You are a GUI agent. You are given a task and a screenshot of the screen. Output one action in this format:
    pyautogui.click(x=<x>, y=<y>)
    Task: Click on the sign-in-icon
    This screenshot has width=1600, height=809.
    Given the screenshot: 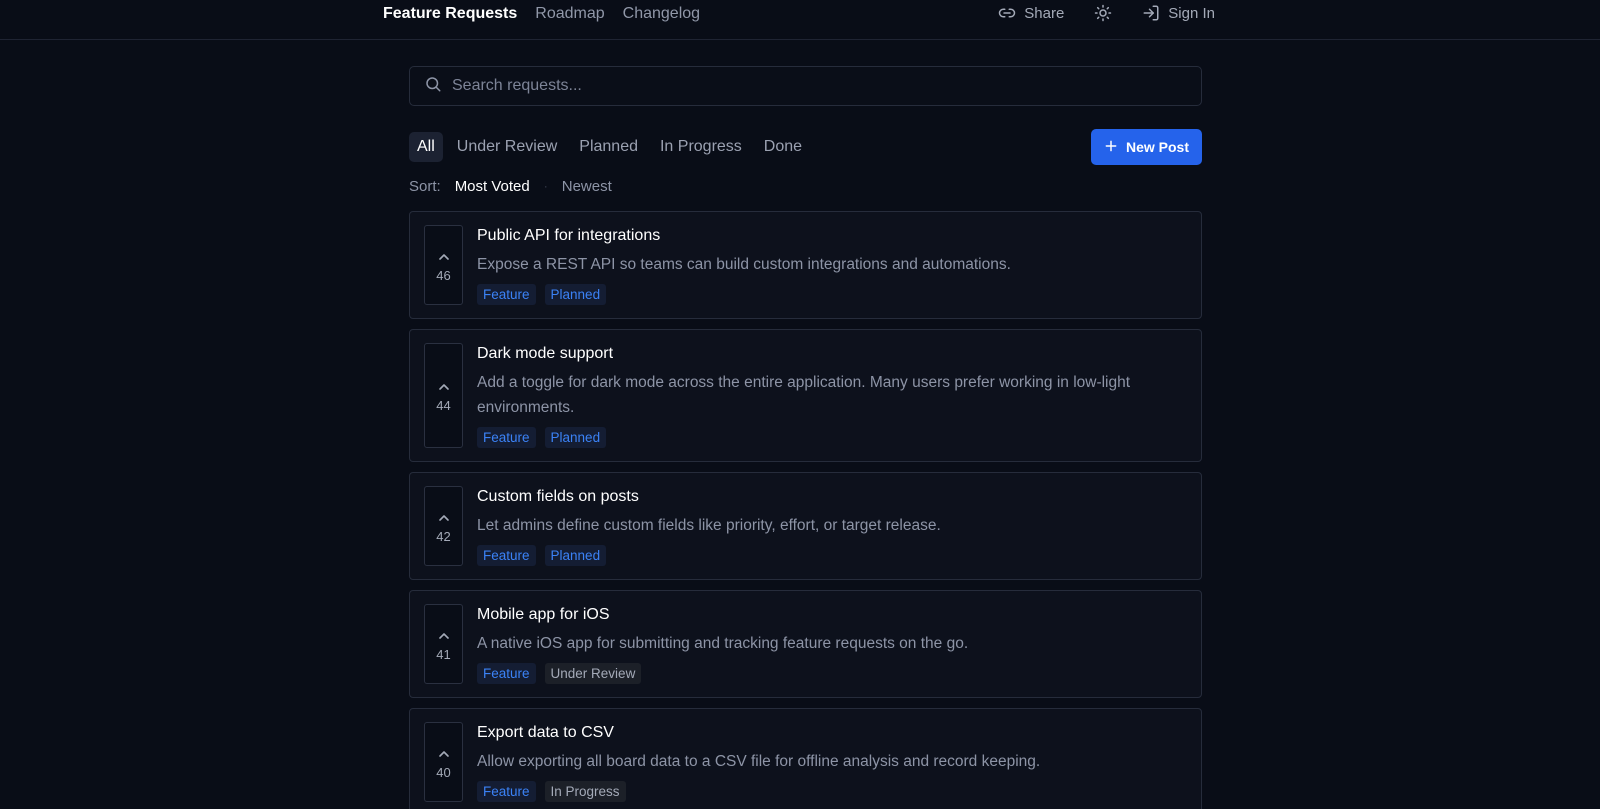 What is the action you would take?
    pyautogui.click(x=1151, y=13)
    